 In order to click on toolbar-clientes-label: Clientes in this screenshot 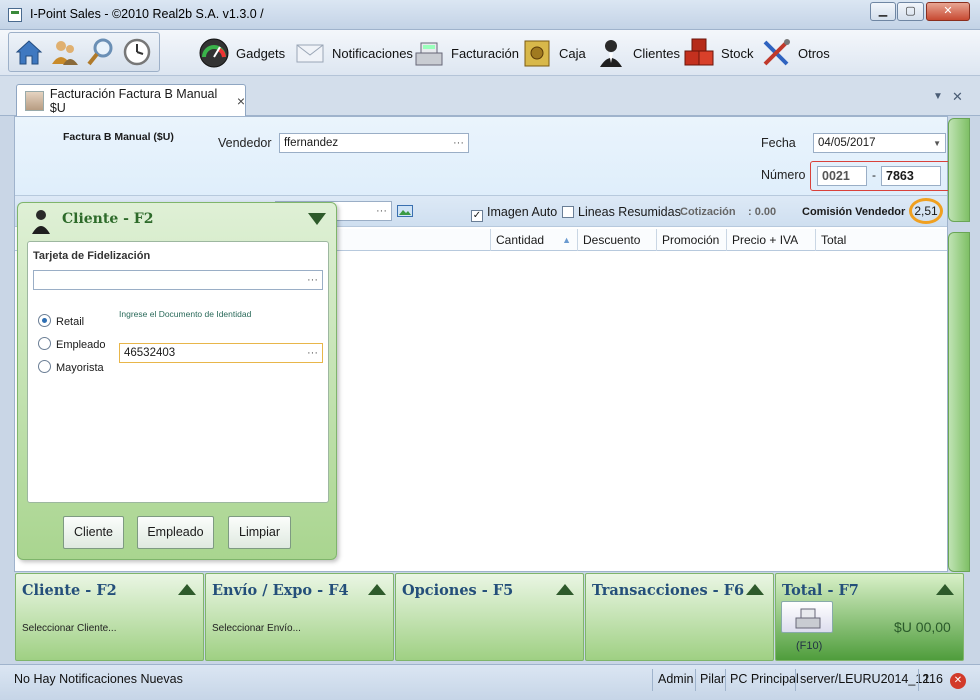, I will do `click(656, 53)`.